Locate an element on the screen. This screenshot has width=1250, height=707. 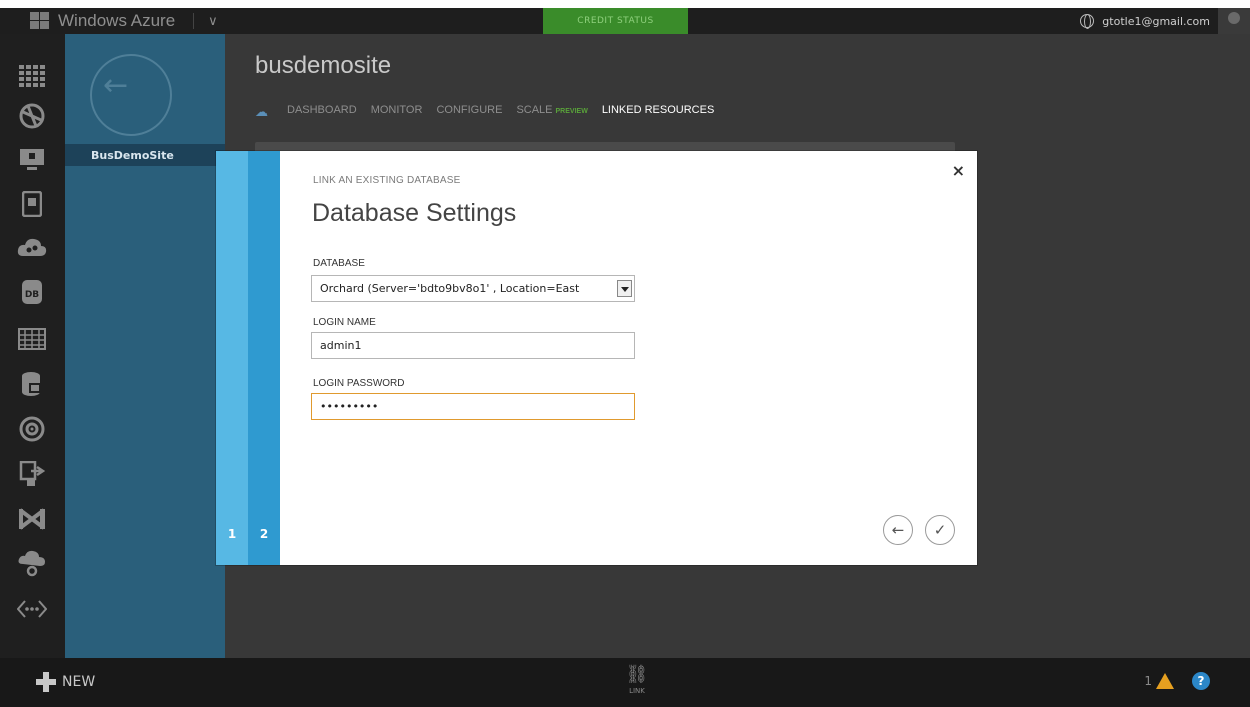
networks-icon is located at coordinates (32, 564).